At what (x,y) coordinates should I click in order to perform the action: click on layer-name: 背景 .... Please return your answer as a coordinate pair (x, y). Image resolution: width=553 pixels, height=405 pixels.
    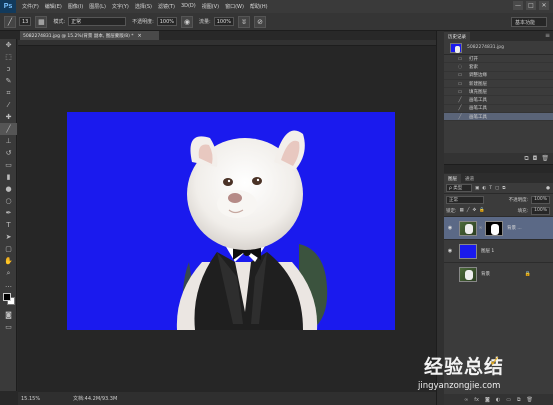
    Looking at the image, I should click on (514, 228).